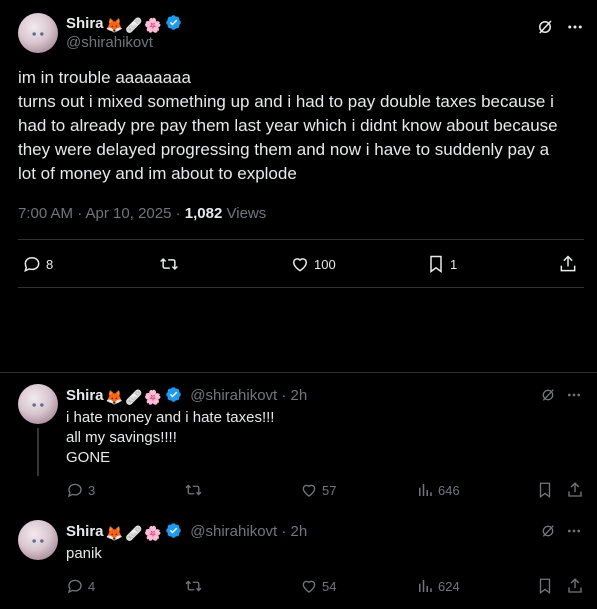 This screenshot has height=609, width=597. Describe the element at coordinates (454, 264) in the screenshot. I see `bookmark-count: 1` at that location.